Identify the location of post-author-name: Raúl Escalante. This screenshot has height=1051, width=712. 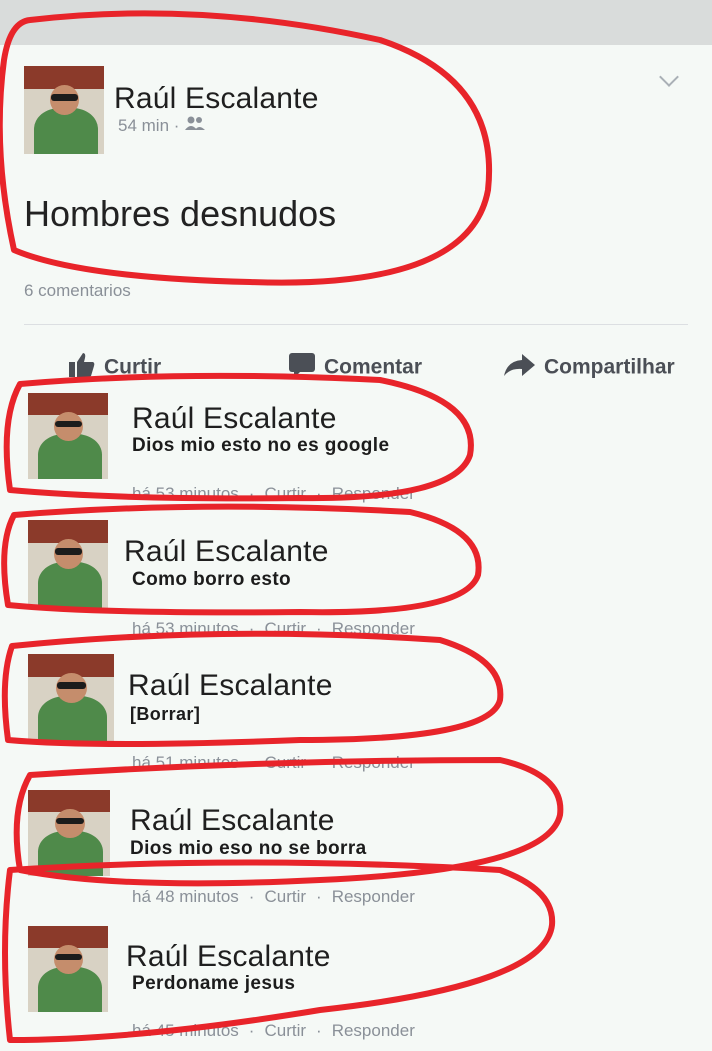
(216, 99).